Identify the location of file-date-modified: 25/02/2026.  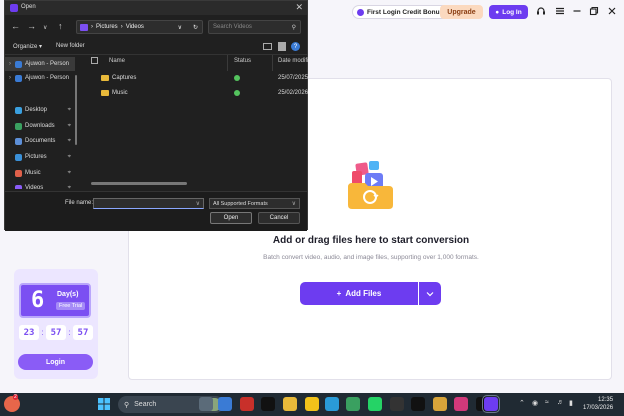
(293, 93).